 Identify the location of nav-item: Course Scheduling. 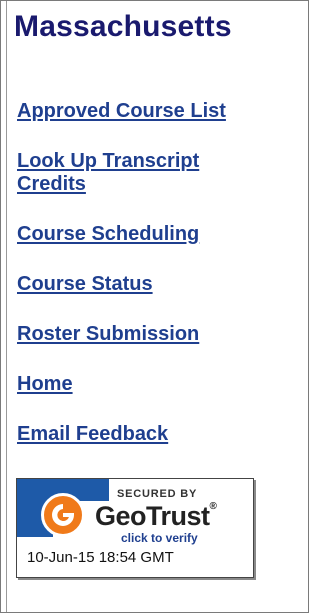
(159, 234).